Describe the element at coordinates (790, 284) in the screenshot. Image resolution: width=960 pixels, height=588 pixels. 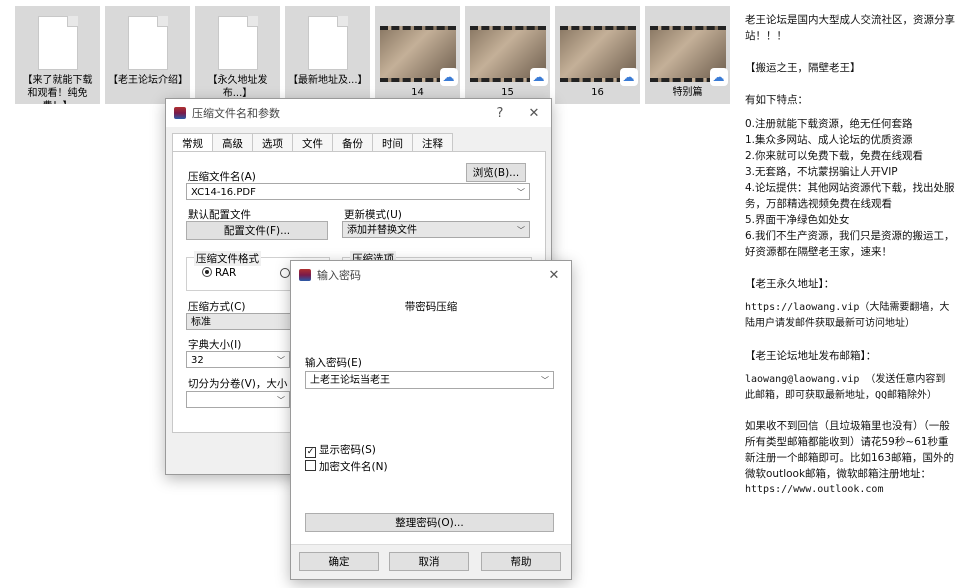
I see `permanent-title: 【老王永久地址】：` at that location.